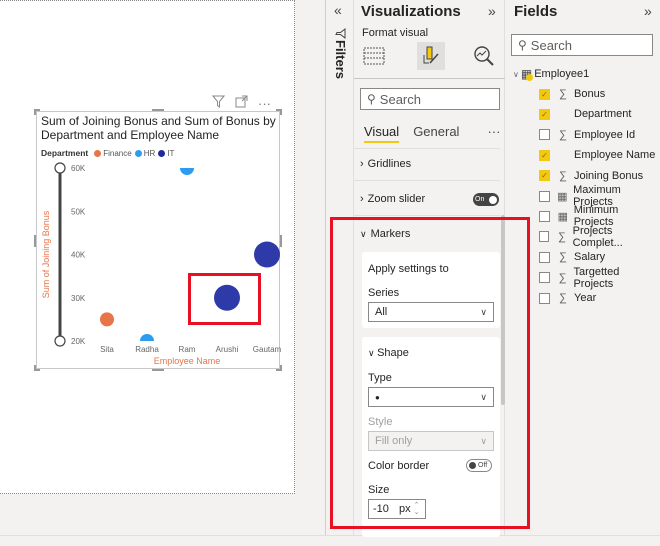 The height and width of the screenshot is (546, 660). Describe the element at coordinates (527, 74) in the screenshot. I see `table-icon: ▦` at that location.